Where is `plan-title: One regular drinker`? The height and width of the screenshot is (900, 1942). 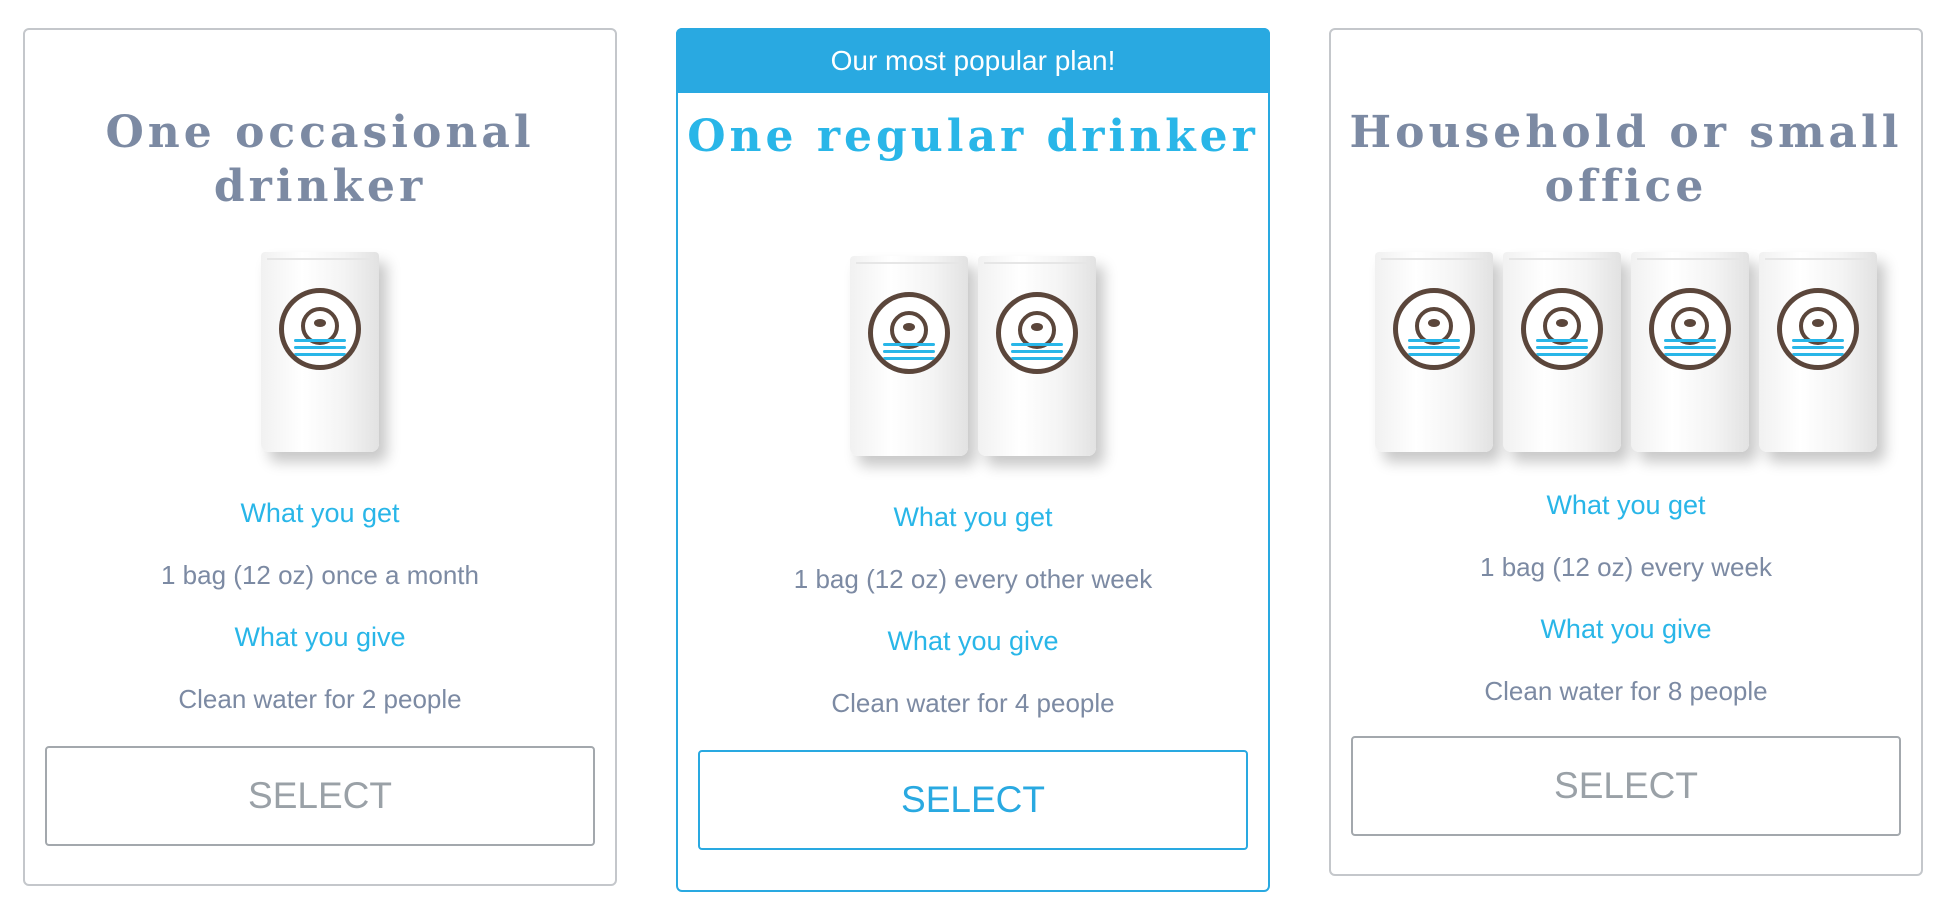 plan-title: One regular drinker is located at coordinates (973, 136).